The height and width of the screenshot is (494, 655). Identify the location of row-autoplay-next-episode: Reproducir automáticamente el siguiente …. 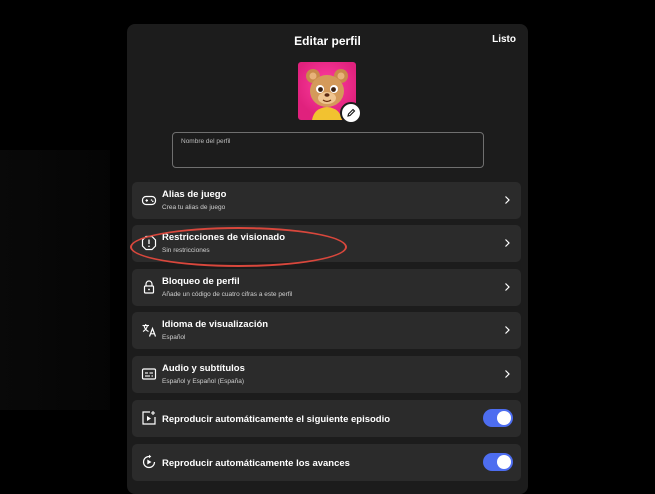
(326, 418).